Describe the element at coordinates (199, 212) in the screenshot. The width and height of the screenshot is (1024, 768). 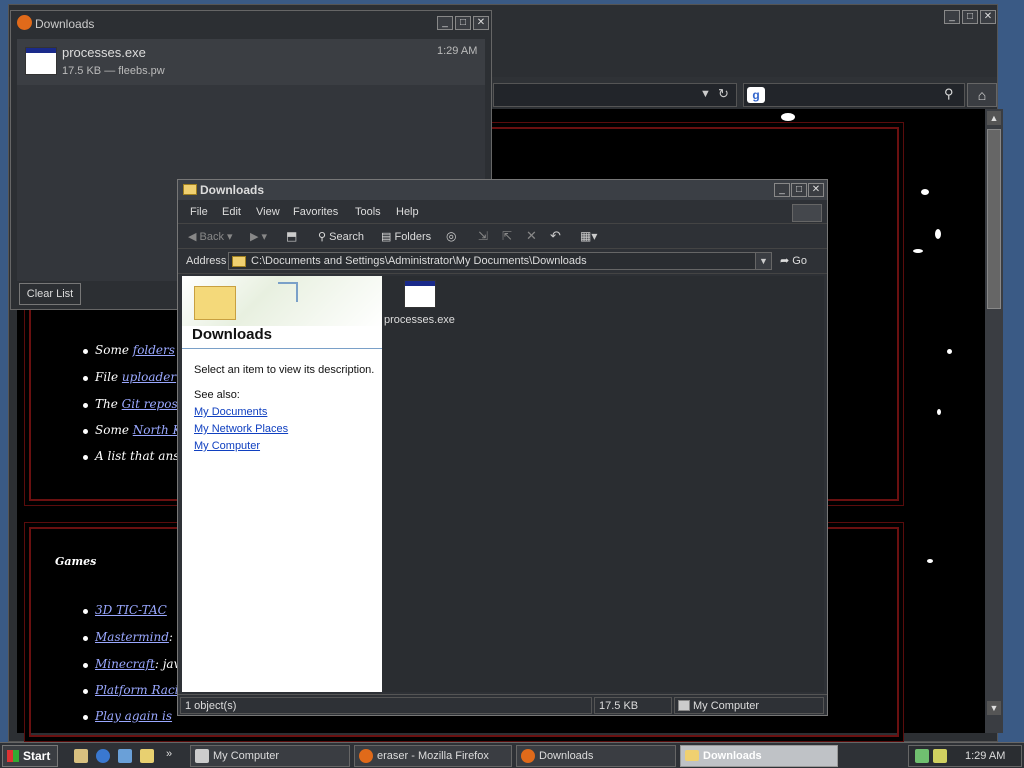
I see `menu-file: File` at that location.